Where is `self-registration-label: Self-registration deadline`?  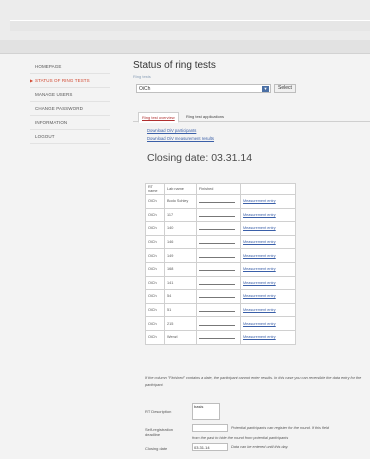
self-registration-label: Self-registration deadline is located at coordinates (159, 432).